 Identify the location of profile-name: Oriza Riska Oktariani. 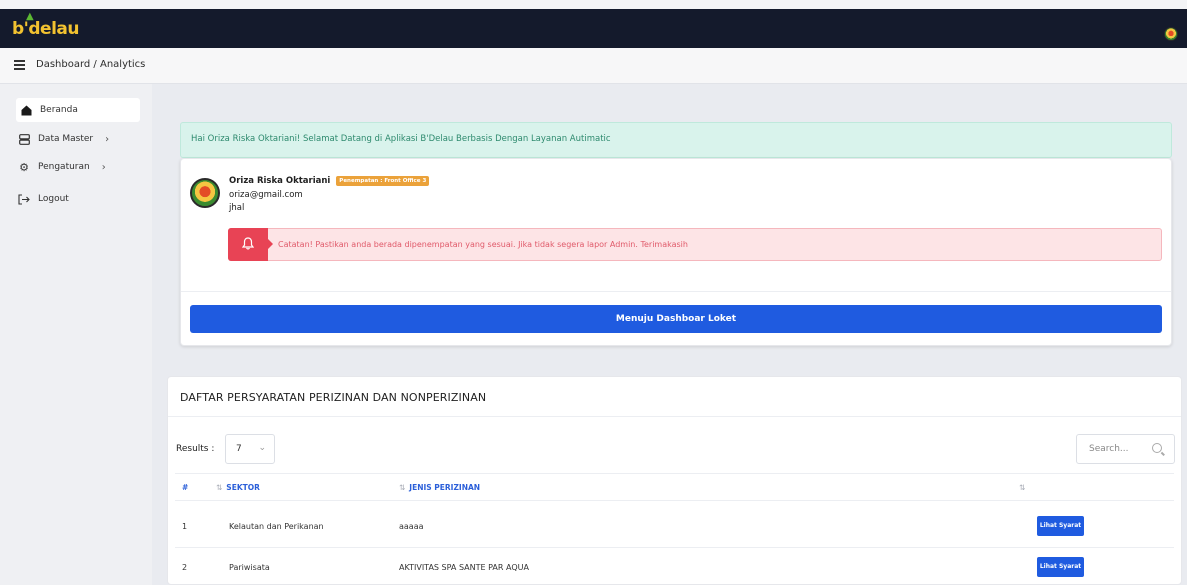
(280, 181).